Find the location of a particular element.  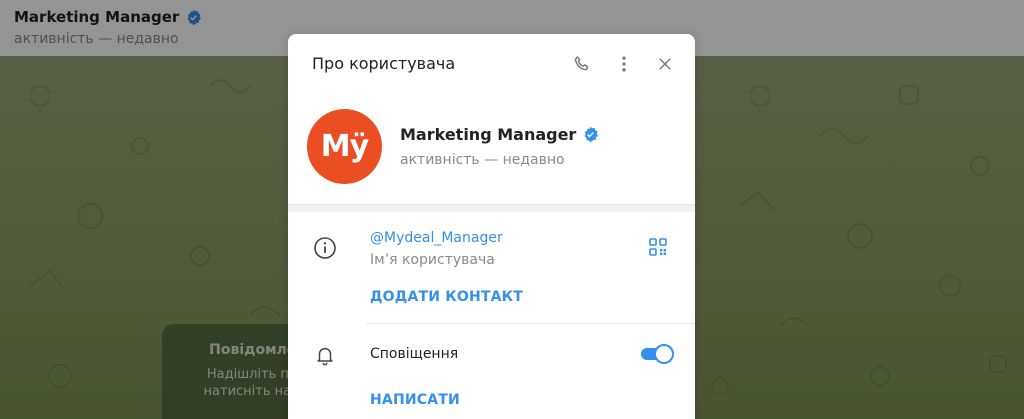

username-label: Ім’я користувача is located at coordinates (432, 260).